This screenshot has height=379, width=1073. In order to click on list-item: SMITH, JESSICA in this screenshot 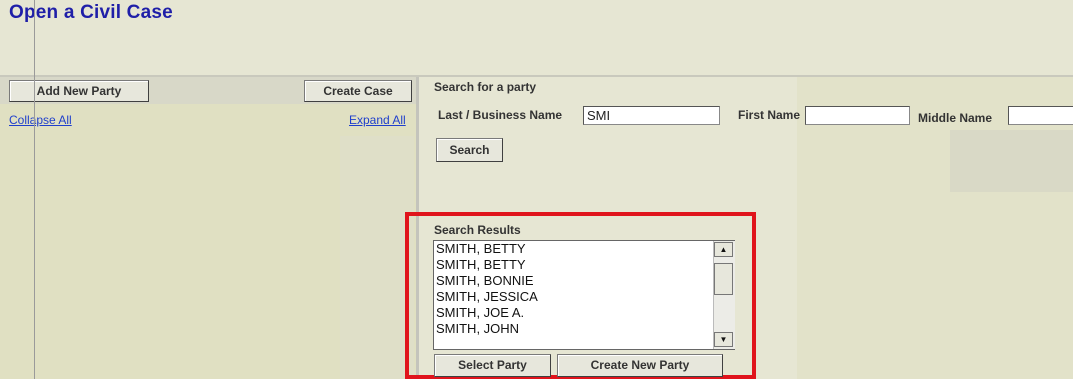, I will do `click(584, 297)`.